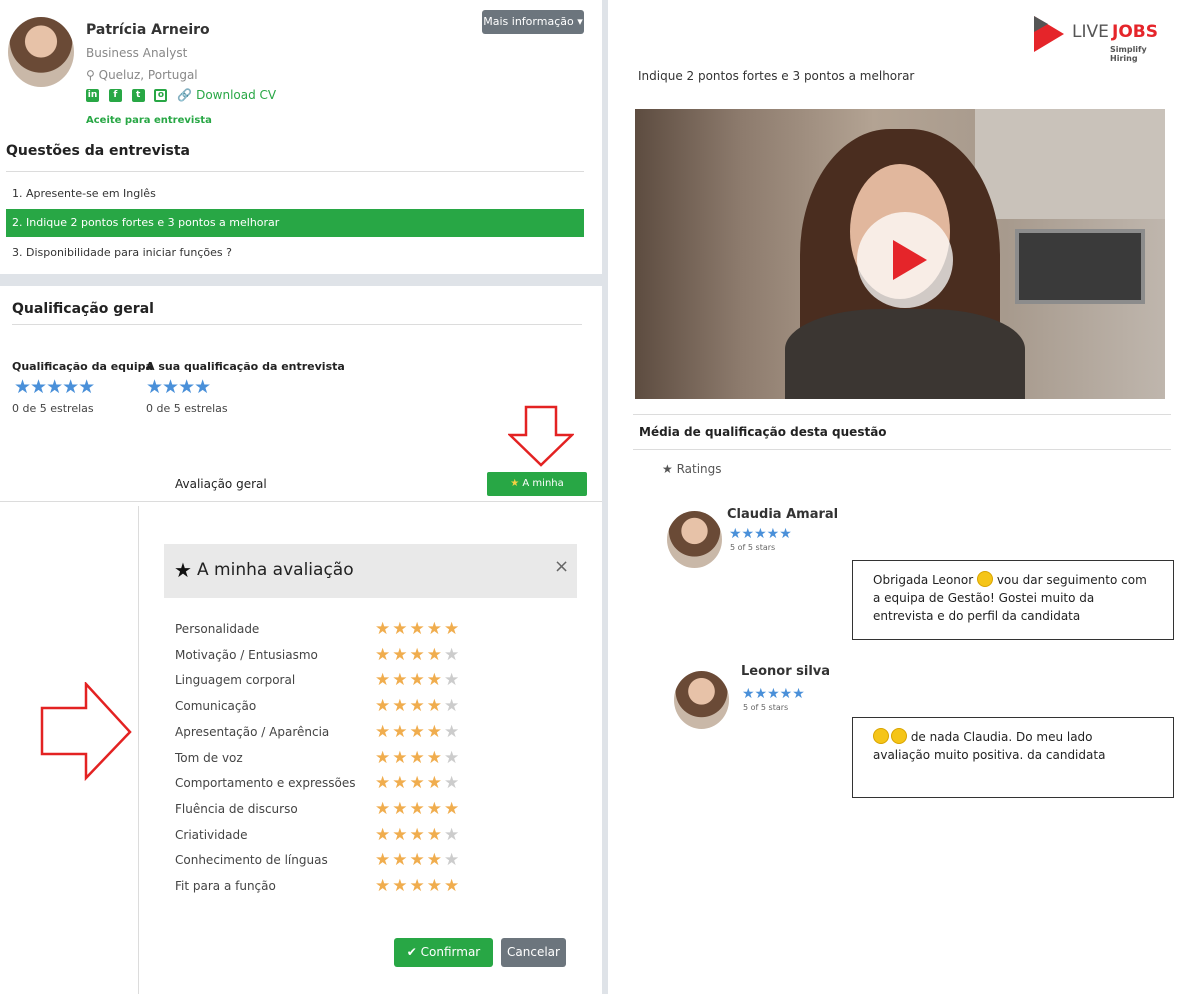 The height and width of the screenshot is (994, 1183). I want to click on reviewer-name: Claudia Amaral, so click(783, 514).